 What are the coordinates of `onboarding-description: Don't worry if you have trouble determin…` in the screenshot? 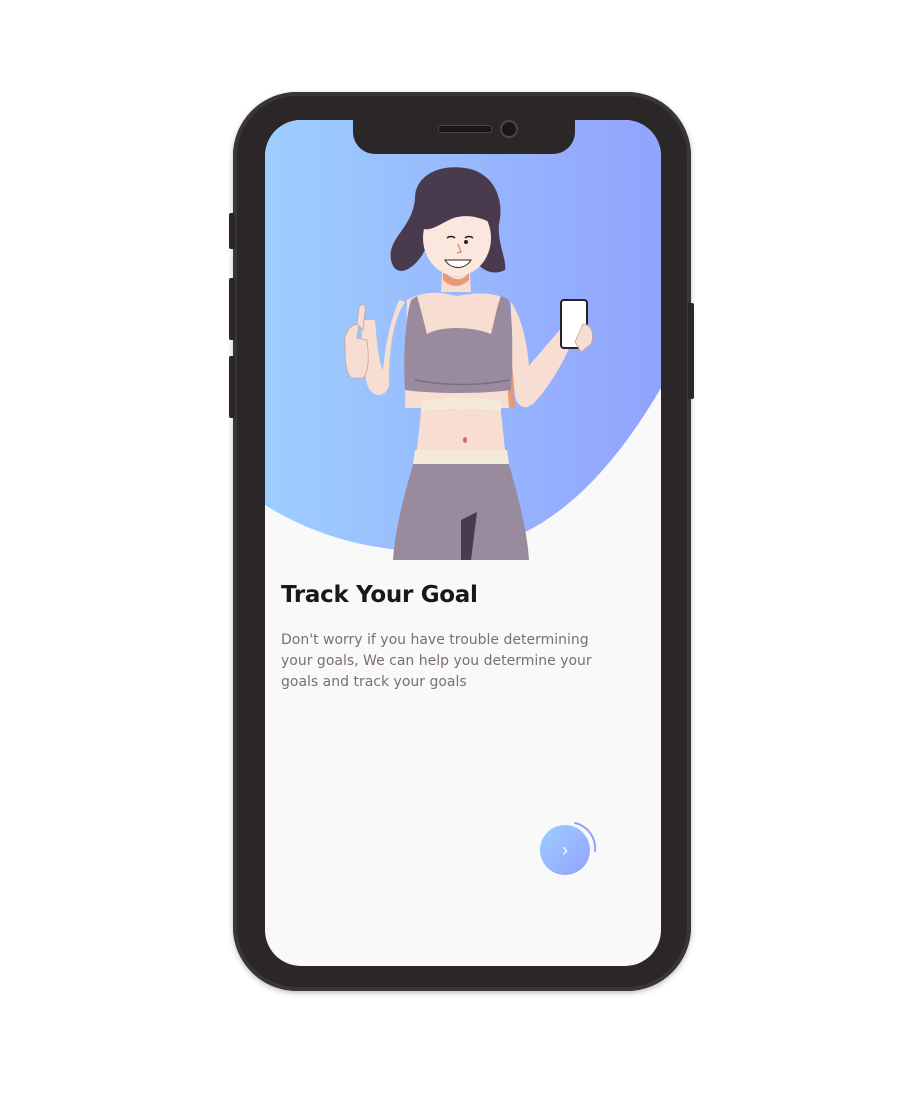 It's located at (436, 661).